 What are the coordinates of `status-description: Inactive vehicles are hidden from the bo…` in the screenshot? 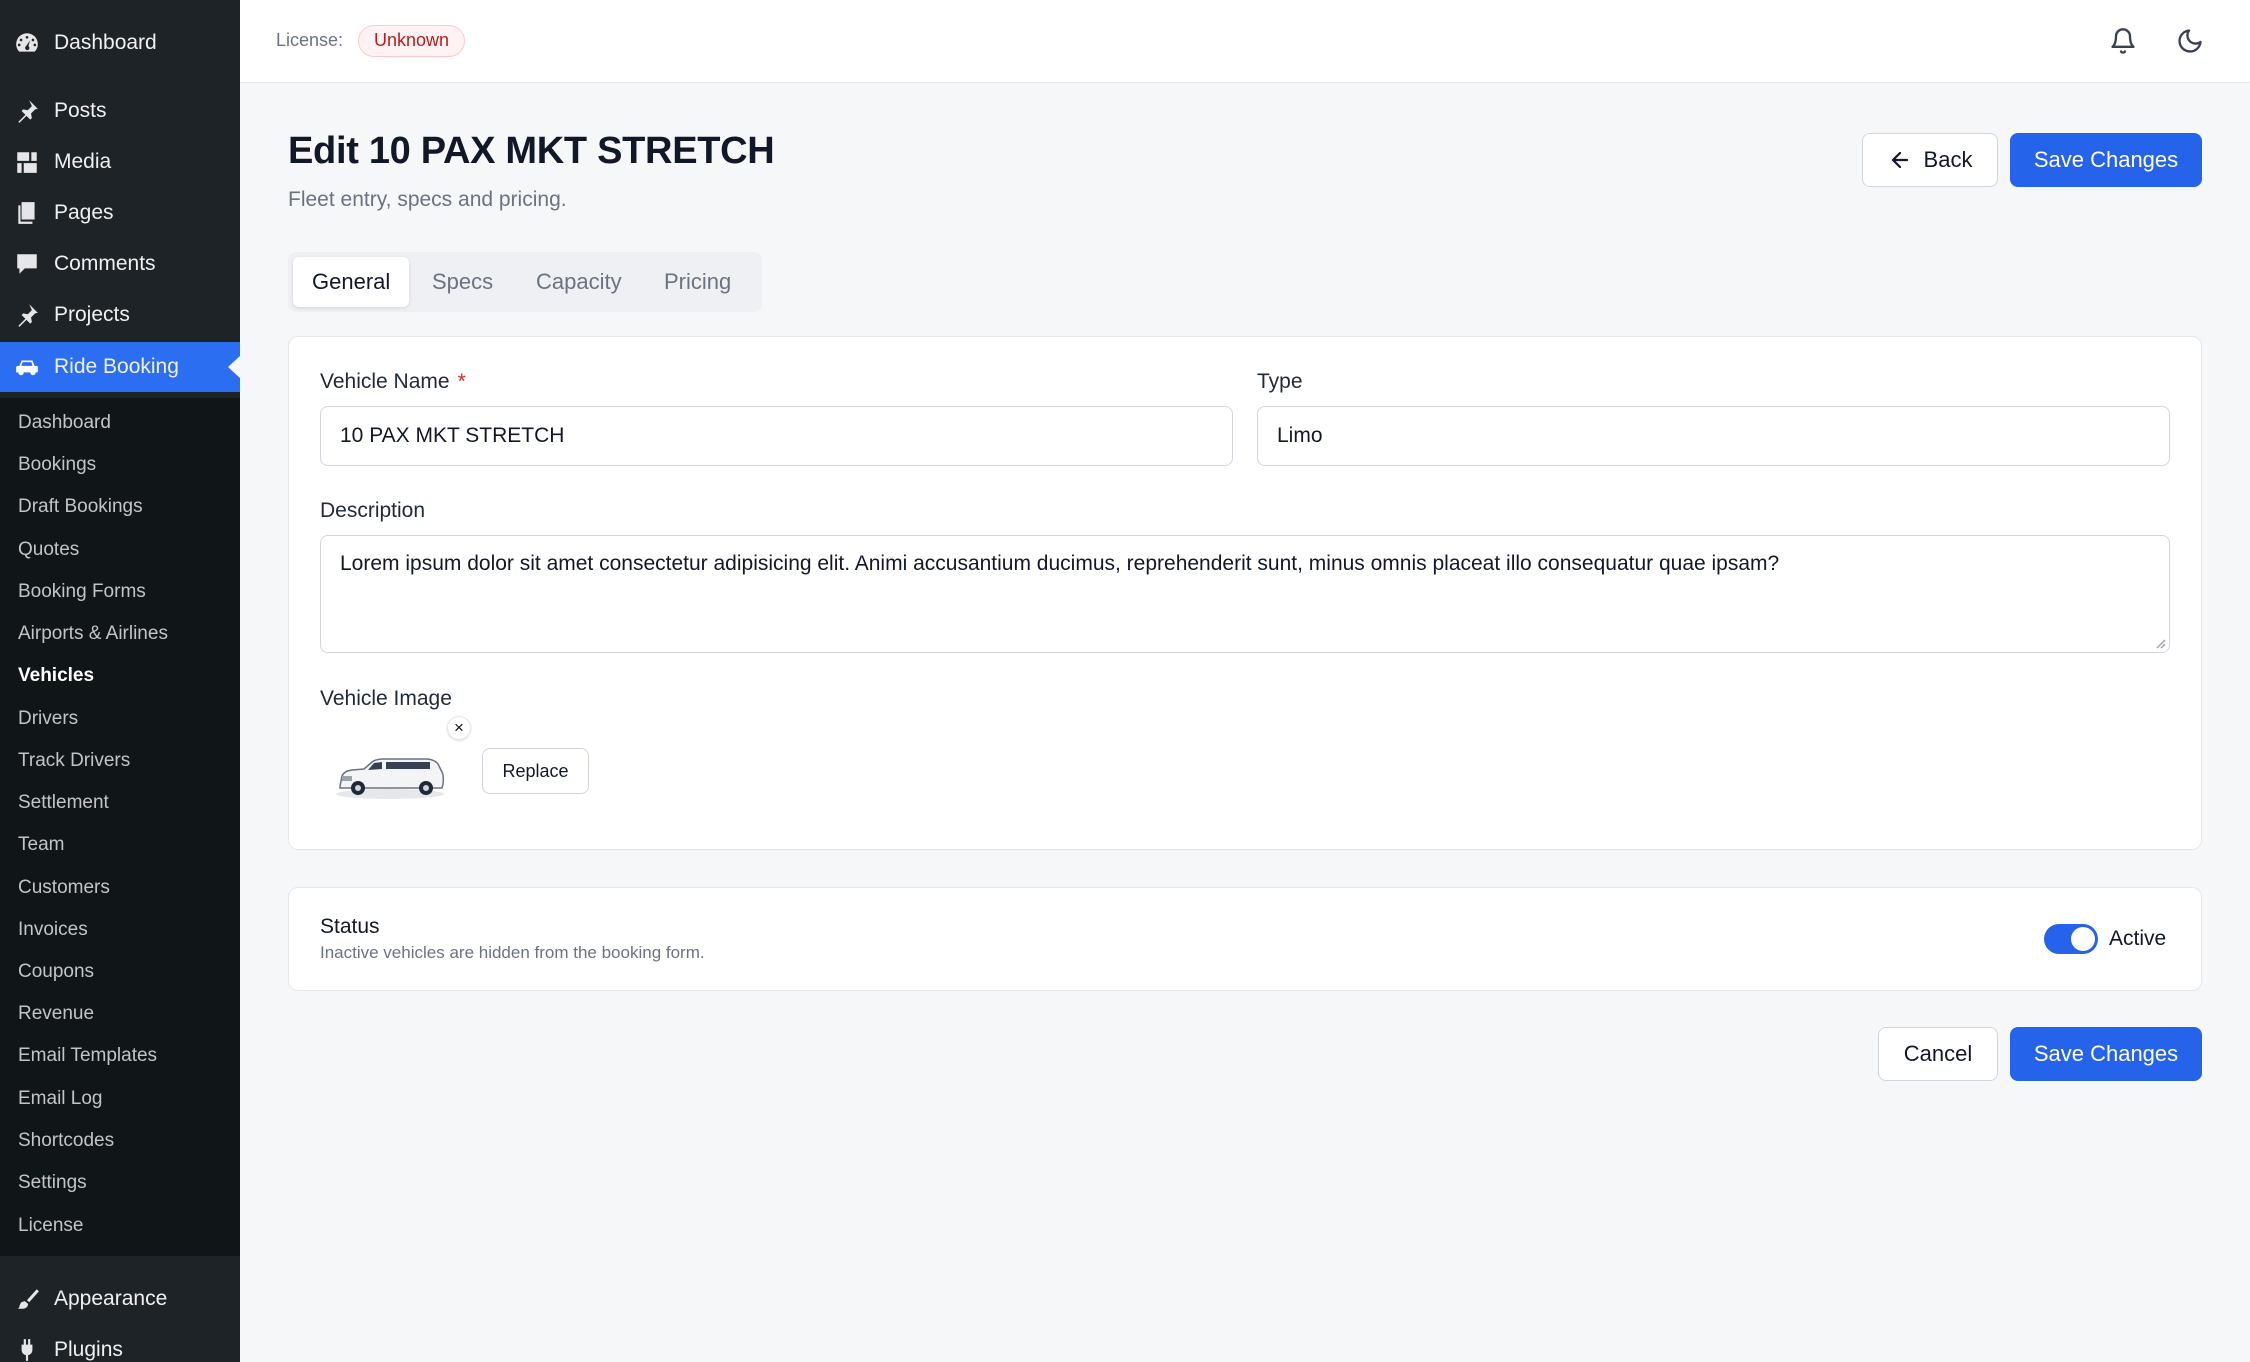 It's located at (512, 952).